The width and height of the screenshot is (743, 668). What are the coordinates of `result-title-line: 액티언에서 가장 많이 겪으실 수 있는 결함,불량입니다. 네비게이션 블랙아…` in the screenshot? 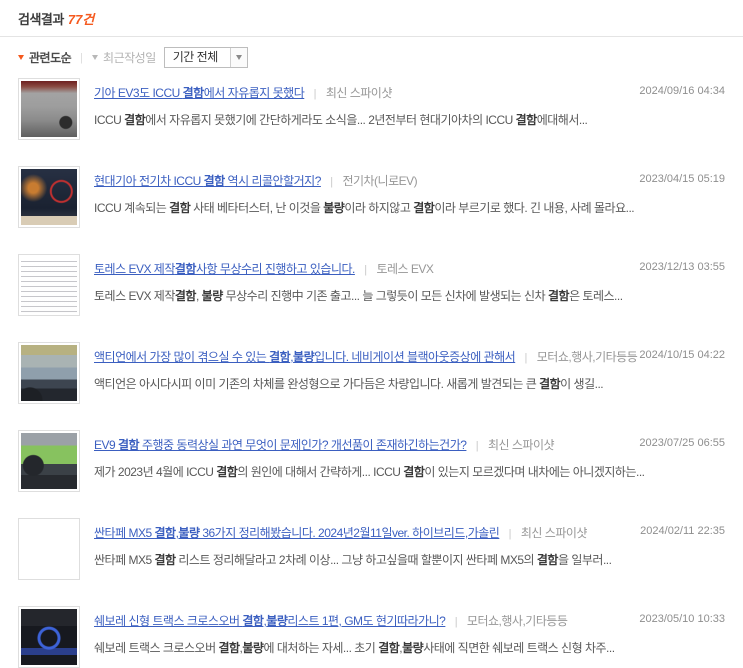 It's located at (409, 356).